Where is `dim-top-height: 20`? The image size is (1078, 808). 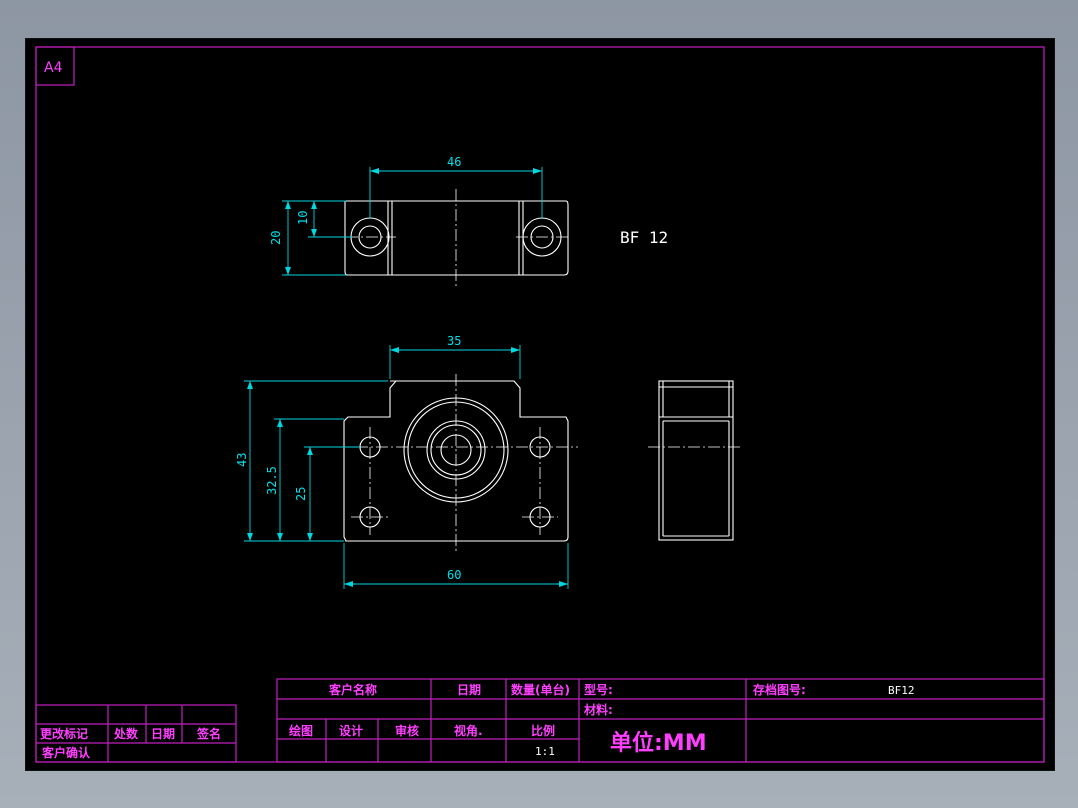
dim-top-height: 20 is located at coordinates (276, 238).